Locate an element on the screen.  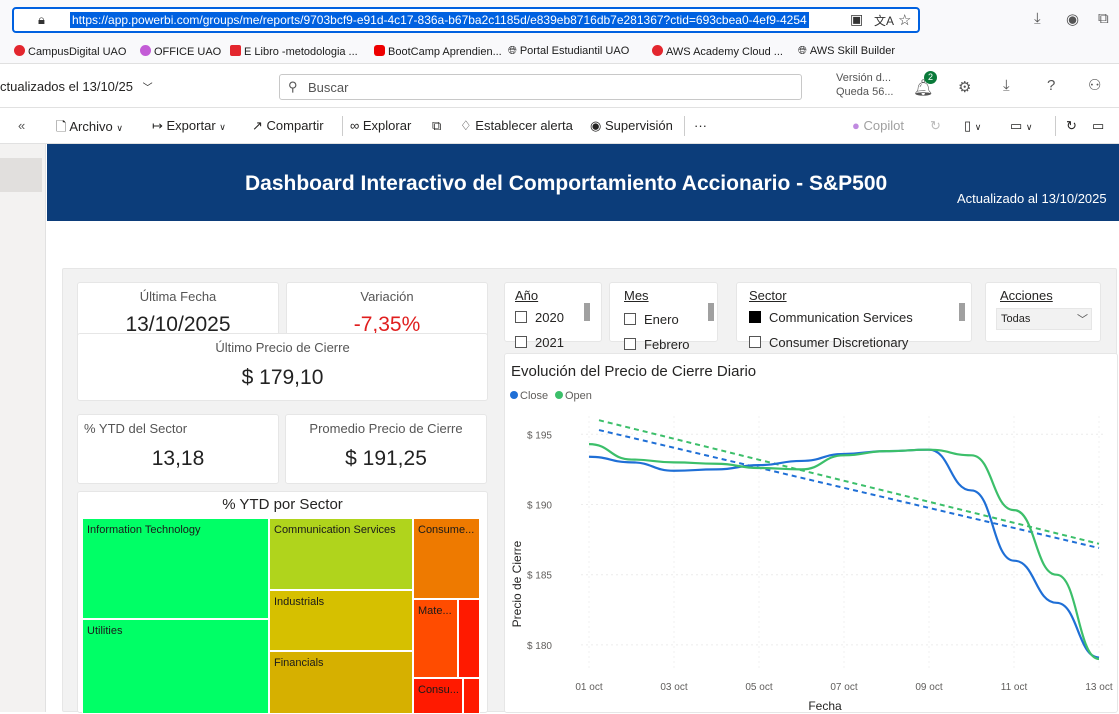
y-tick-label: $ 185 is located at coordinates (539, 576).